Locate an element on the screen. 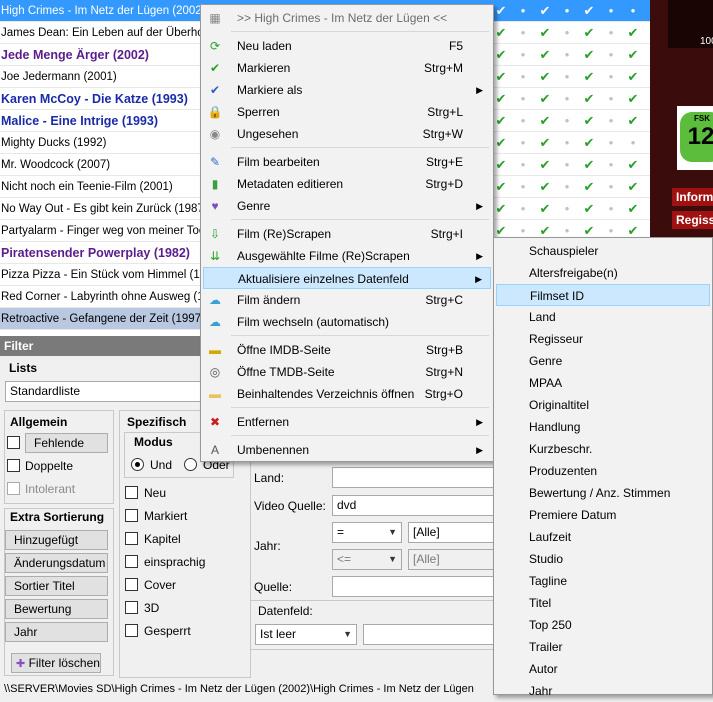 The image size is (713, 702). jahr-value-2-select: [Alle] is located at coordinates (455, 559).